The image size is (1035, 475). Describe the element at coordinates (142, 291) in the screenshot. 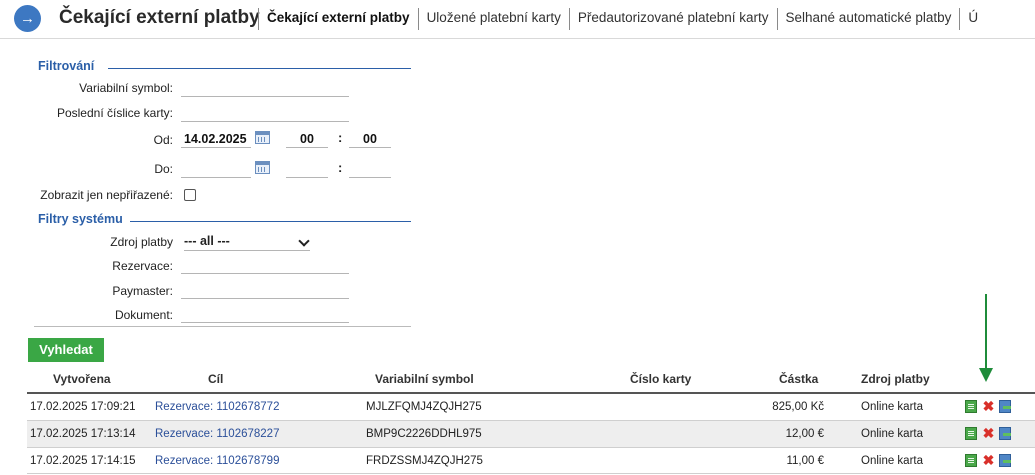

I see `paymaster-label: Paymaster:` at that location.